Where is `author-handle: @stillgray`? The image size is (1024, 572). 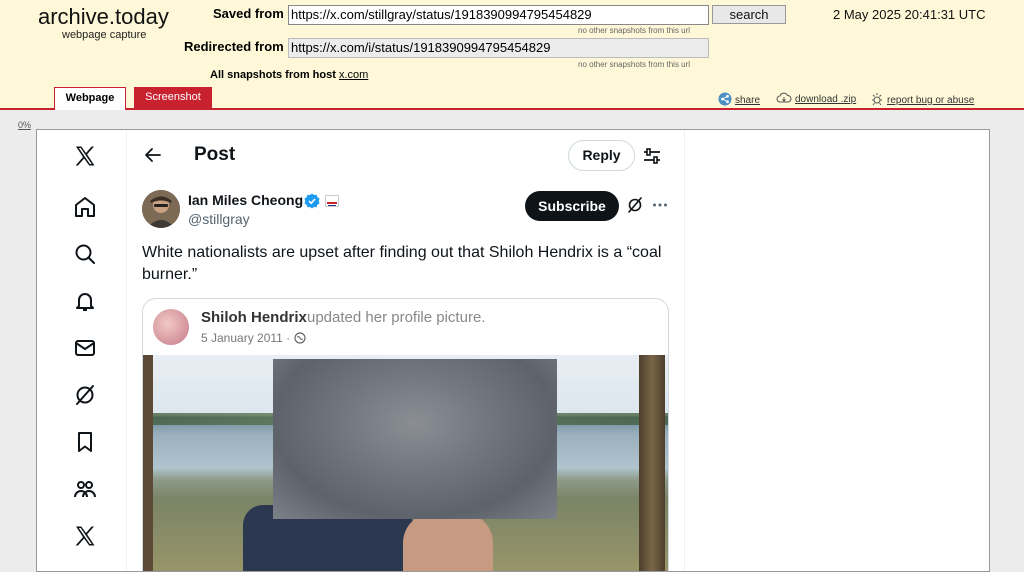
author-handle: @stillgray is located at coordinates (219, 219).